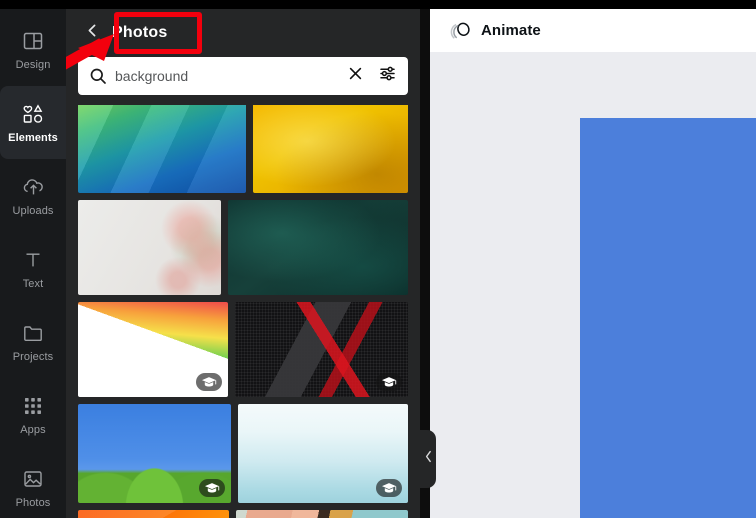  I want to click on sidebar-item-text: Text, so click(33, 268).